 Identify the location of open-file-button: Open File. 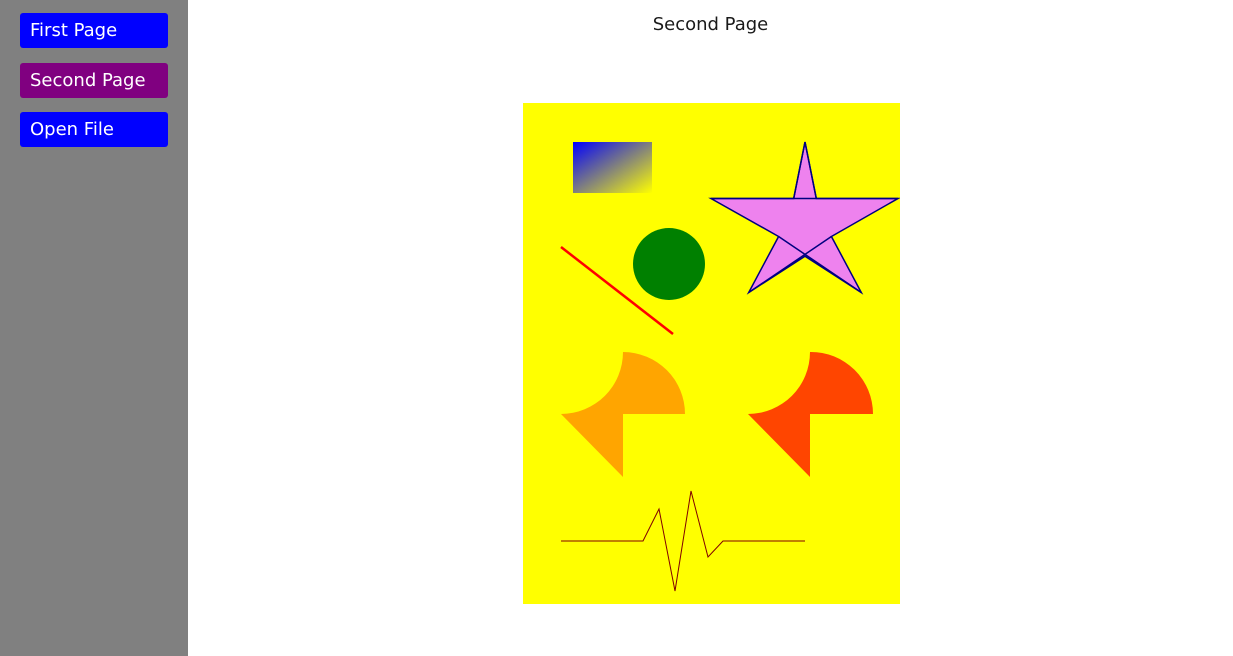
(94, 129).